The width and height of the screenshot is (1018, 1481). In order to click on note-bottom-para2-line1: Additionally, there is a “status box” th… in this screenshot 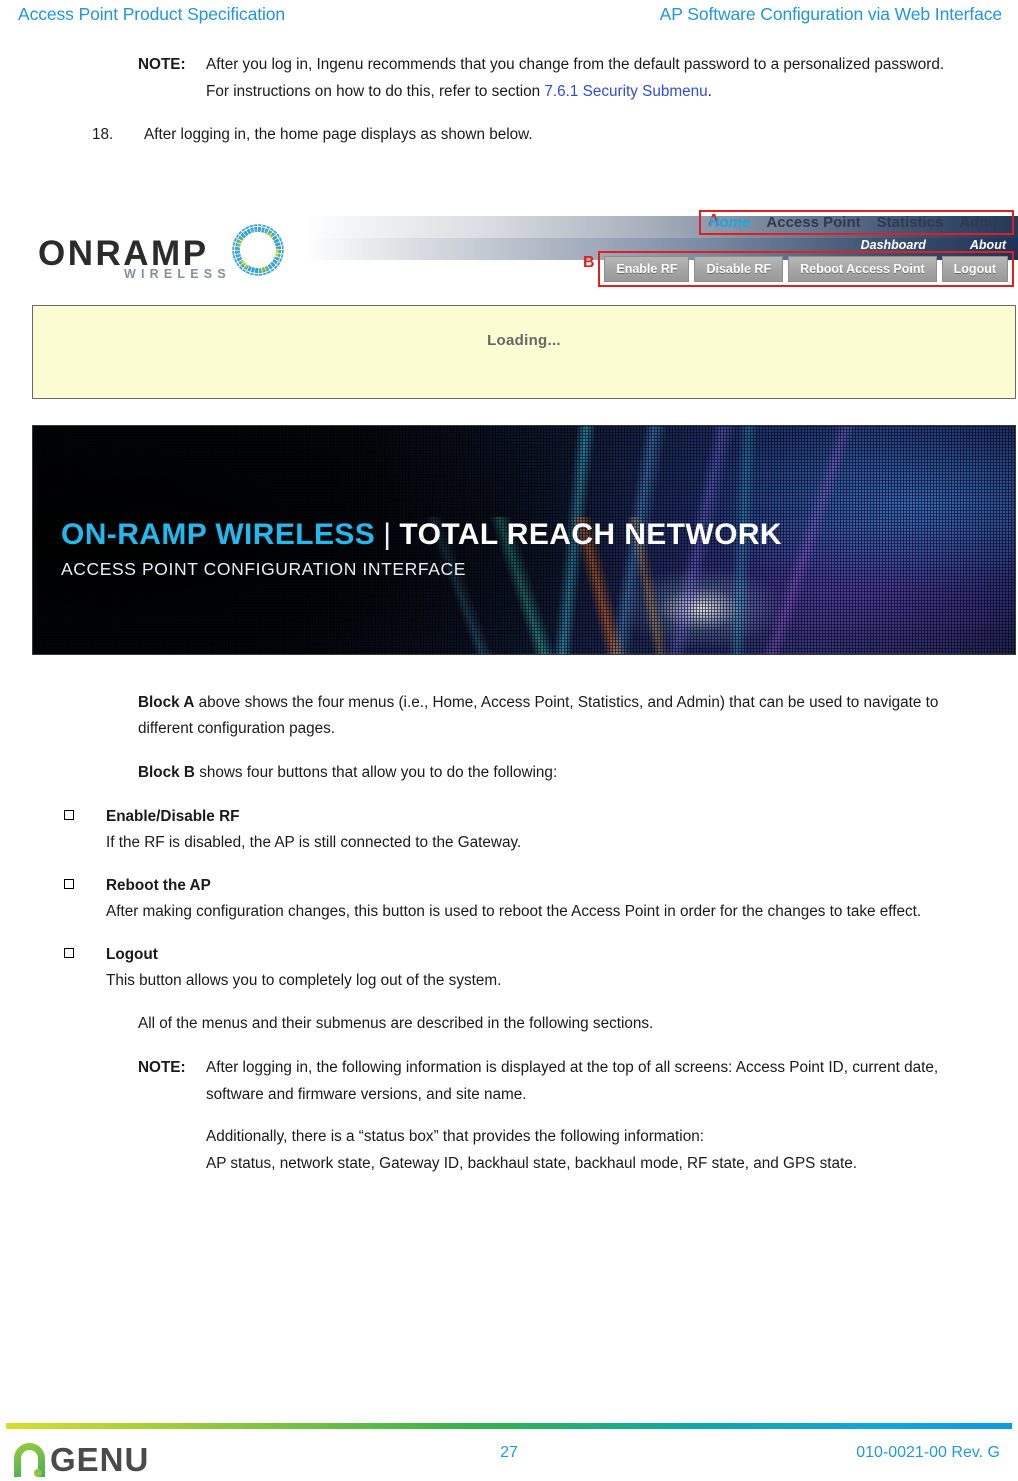, I will do `click(455, 1136)`.